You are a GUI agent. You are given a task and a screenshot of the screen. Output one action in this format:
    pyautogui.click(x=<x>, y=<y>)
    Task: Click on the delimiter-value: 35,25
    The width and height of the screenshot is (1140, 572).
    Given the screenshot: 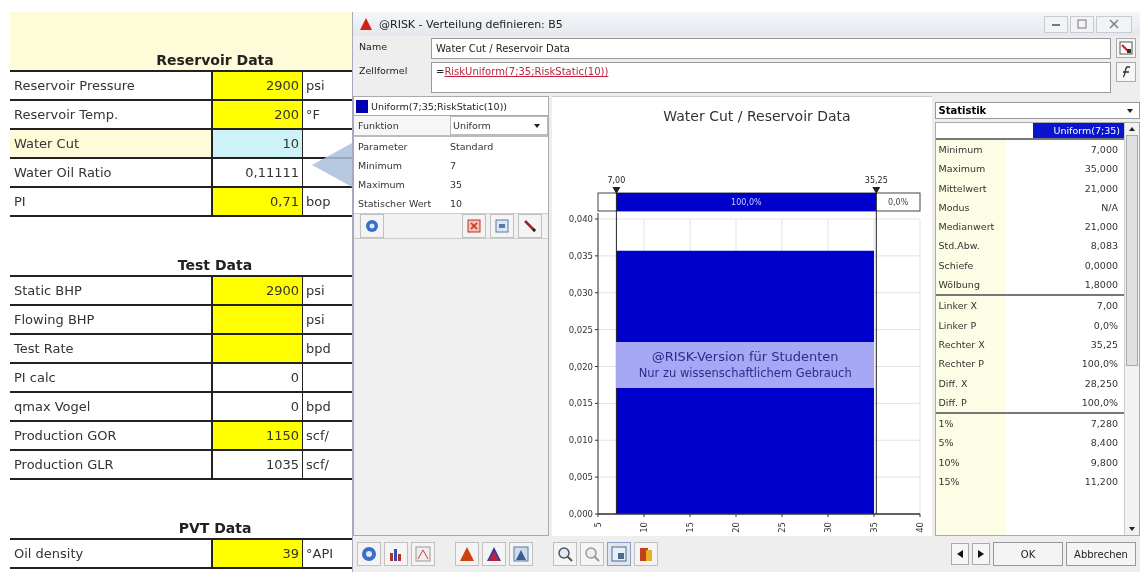 What is the action you would take?
    pyautogui.click(x=876, y=180)
    